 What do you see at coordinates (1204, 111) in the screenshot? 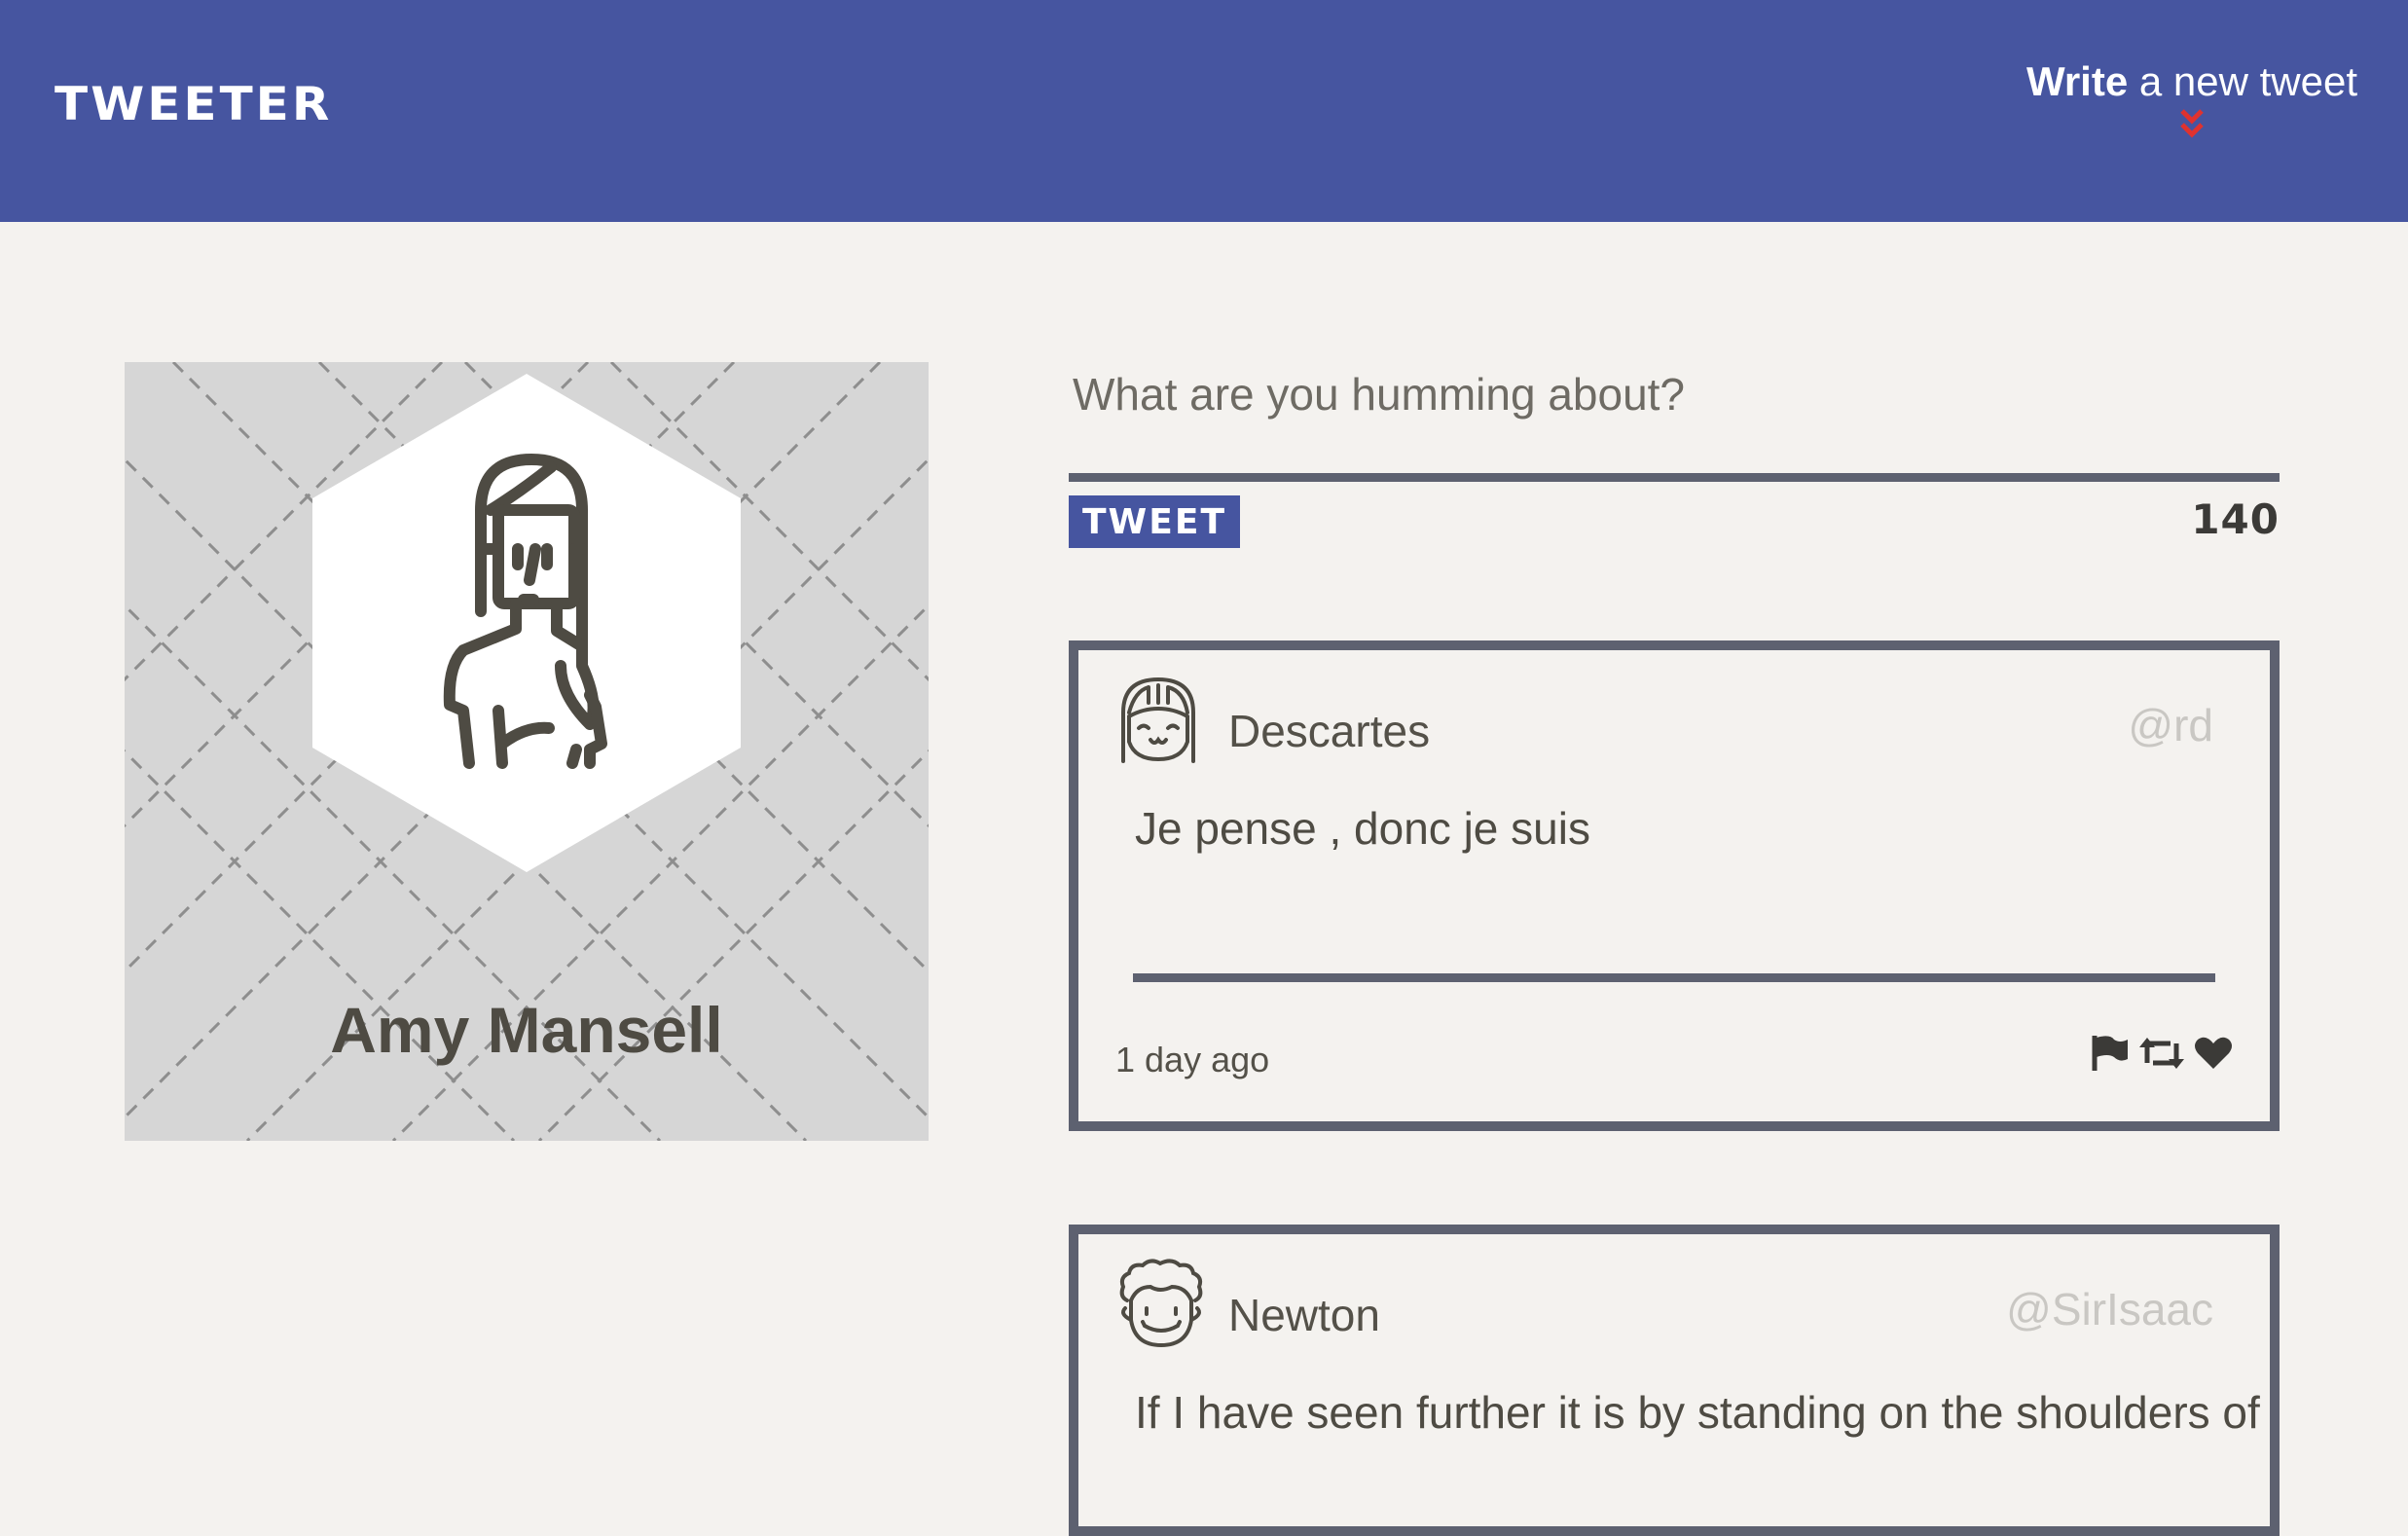
I see `top-nav: TWEETER Write a new tweet` at bounding box center [1204, 111].